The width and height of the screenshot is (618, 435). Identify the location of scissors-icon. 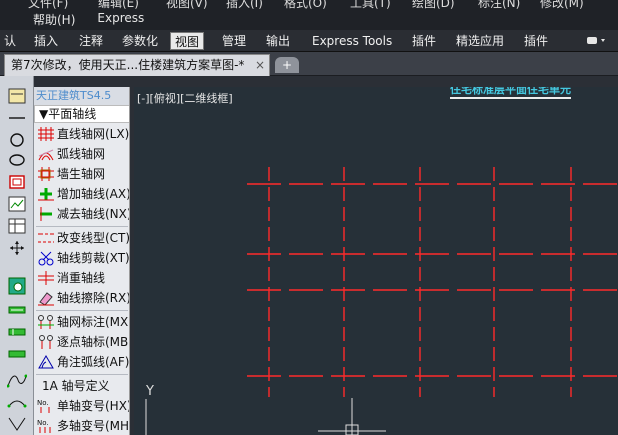
(46, 258).